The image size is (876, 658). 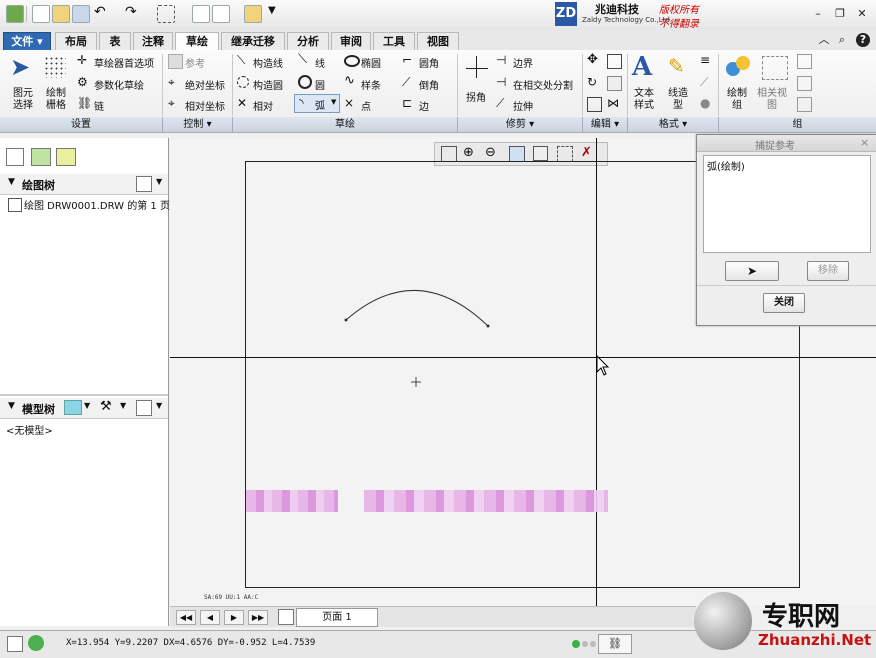 What do you see at coordinates (221, 14) in the screenshot?
I see `windows-icon` at bounding box center [221, 14].